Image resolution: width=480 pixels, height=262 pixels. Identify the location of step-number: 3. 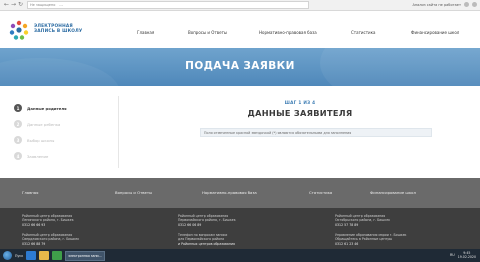
(18, 140).